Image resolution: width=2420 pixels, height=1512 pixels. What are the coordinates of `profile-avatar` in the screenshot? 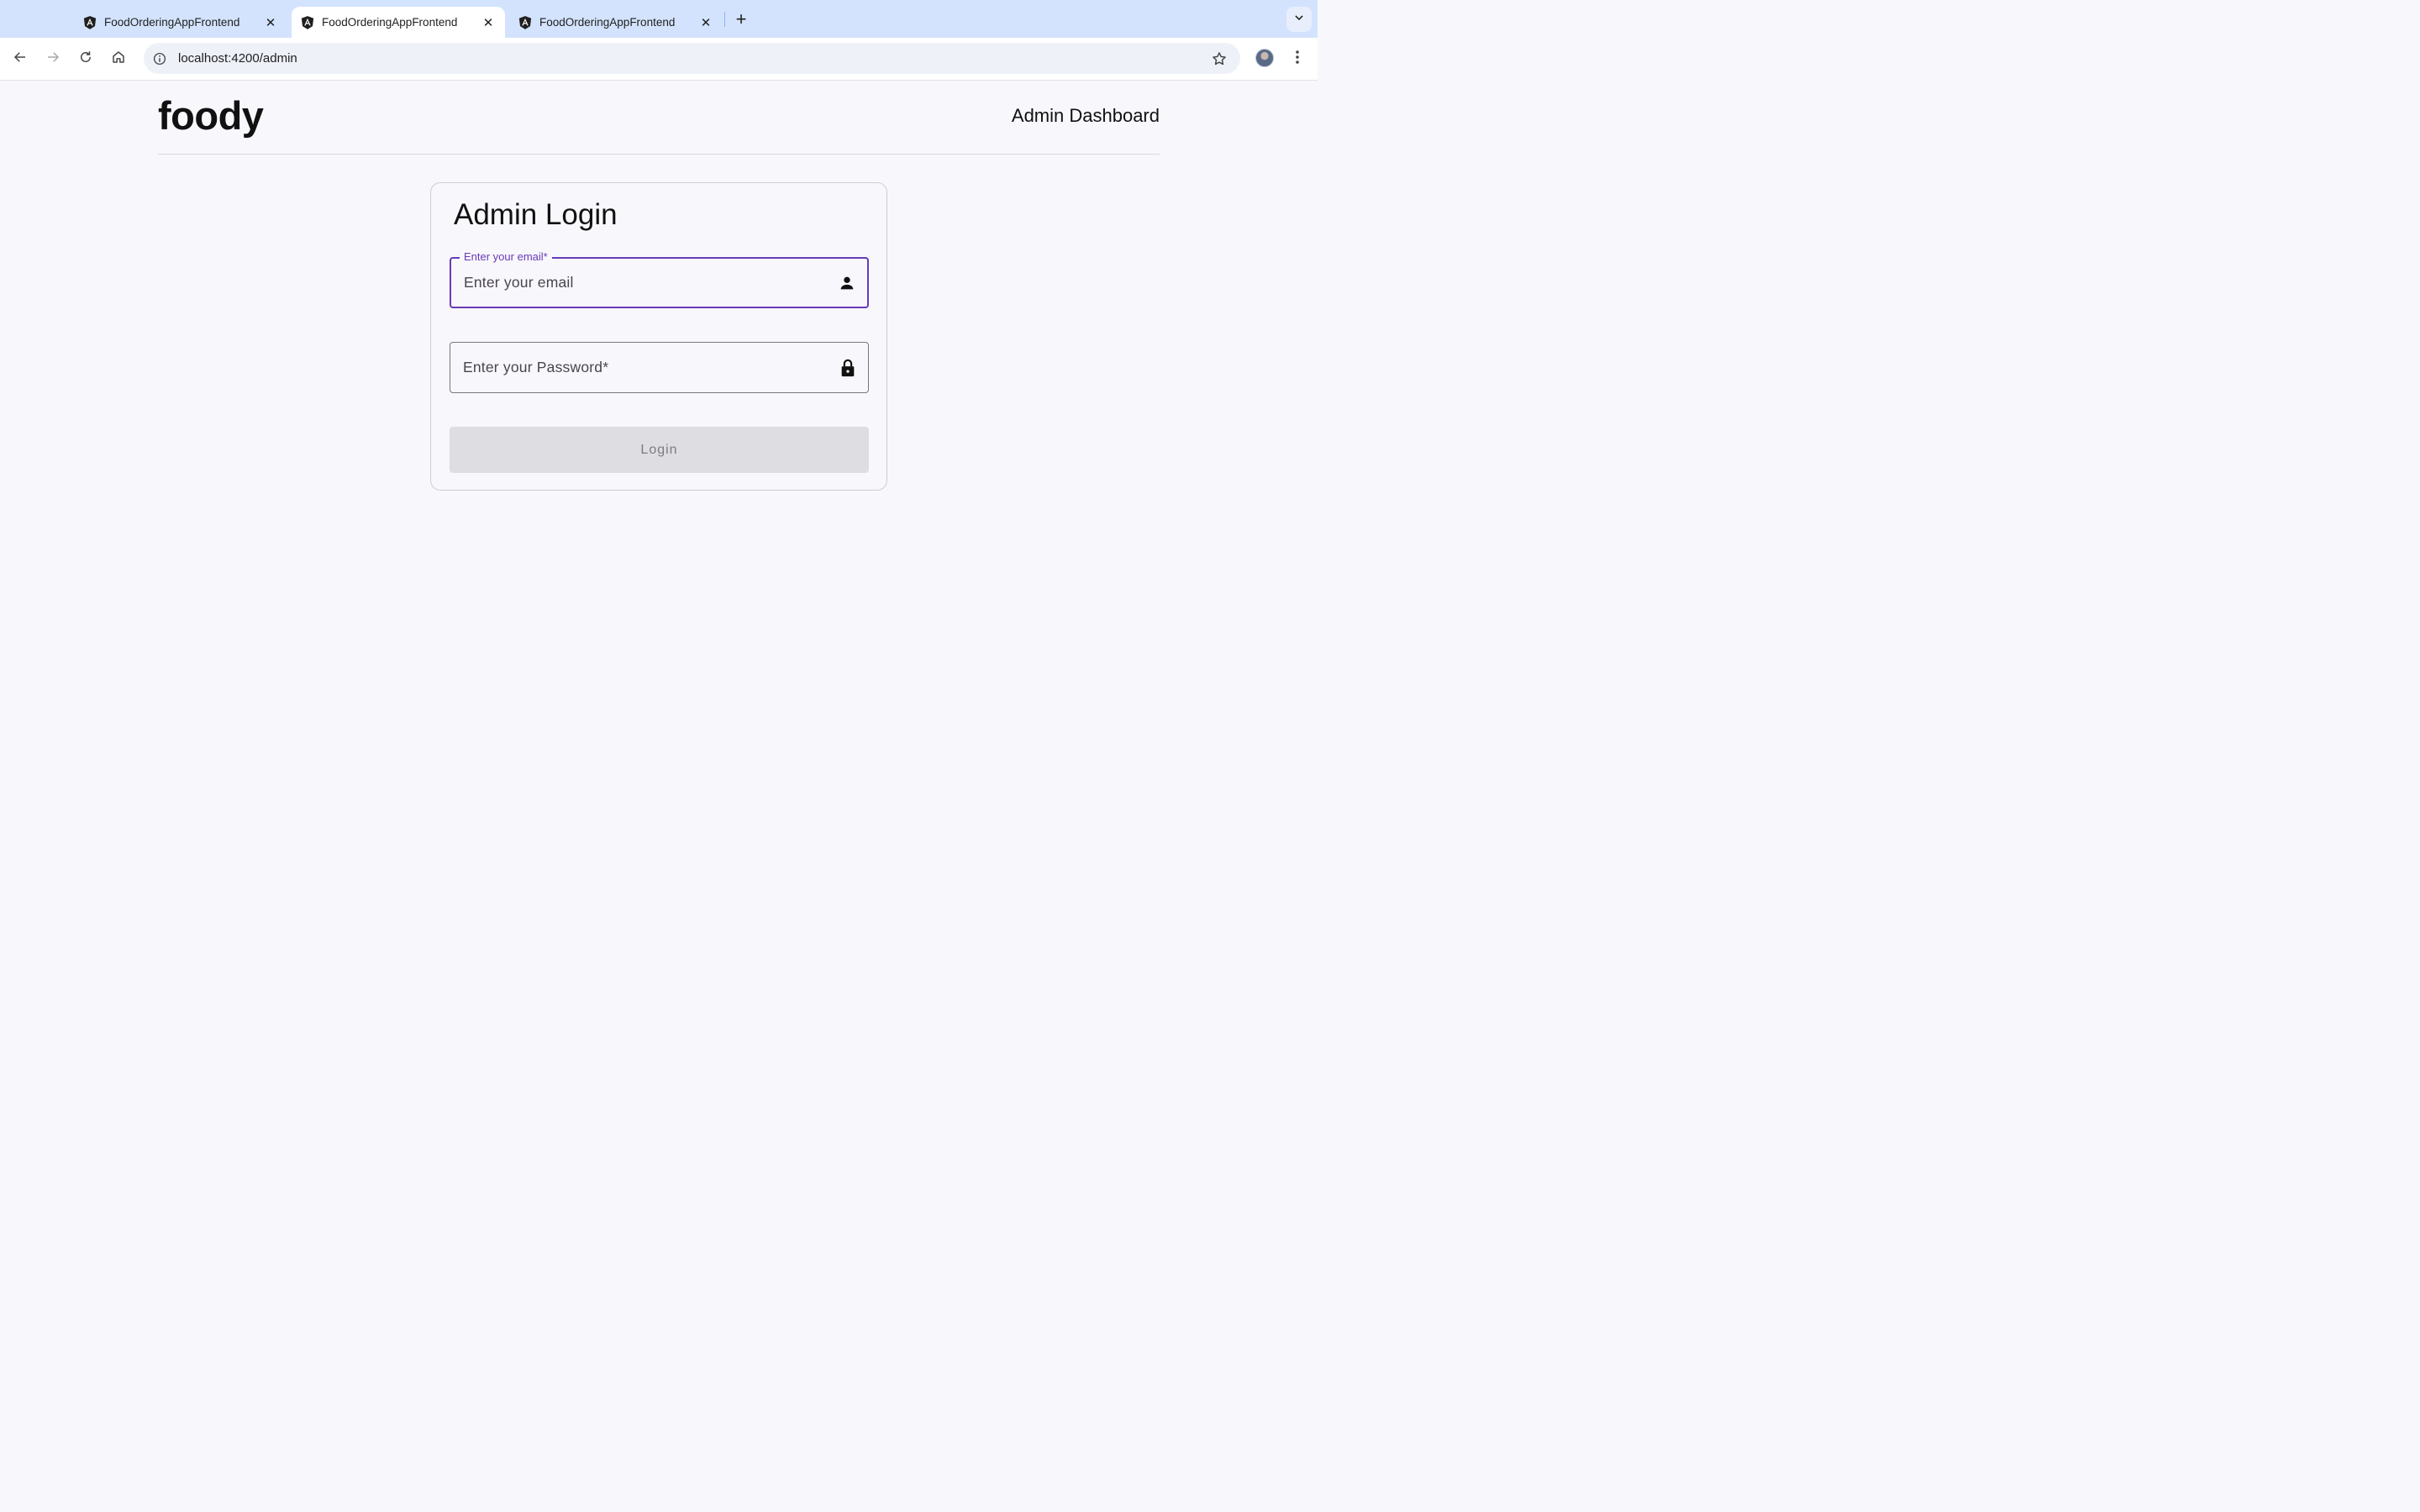 It's located at (1264, 58).